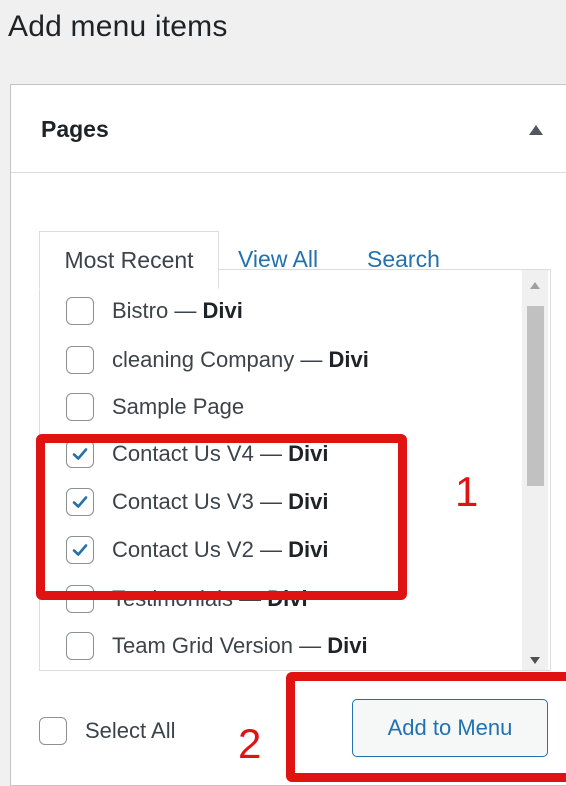  What do you see at coordinates (240, 359) in the screenshot?
I see `page-label: cleaning Company — Divi` at bounding box center [240, 359].